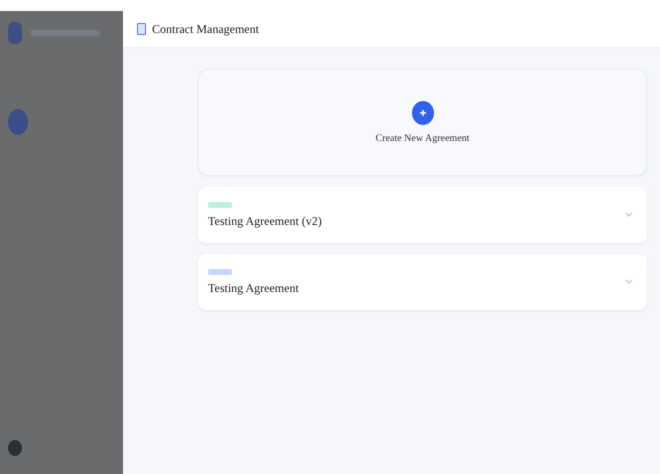  I want to click on agreement-title: Testing Agreement, so click(253, 288).